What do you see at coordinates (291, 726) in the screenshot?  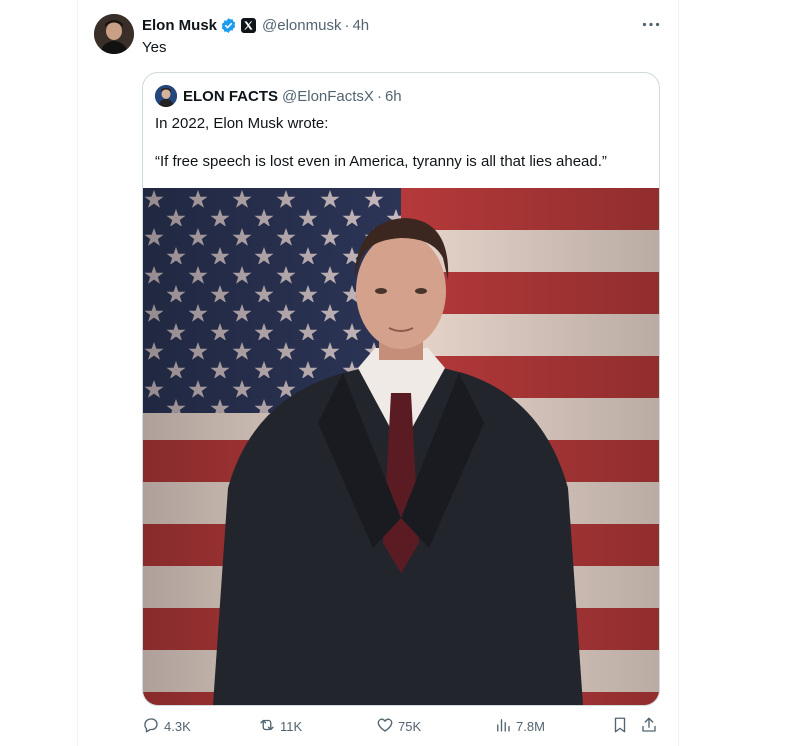 I see `repost-count: 11K` at bounding box center [291, 726].